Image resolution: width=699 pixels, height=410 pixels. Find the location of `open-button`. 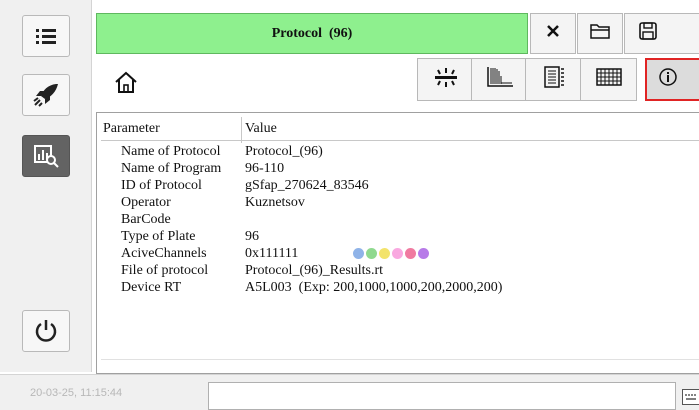

open-button is located at coordinates (600, 33).